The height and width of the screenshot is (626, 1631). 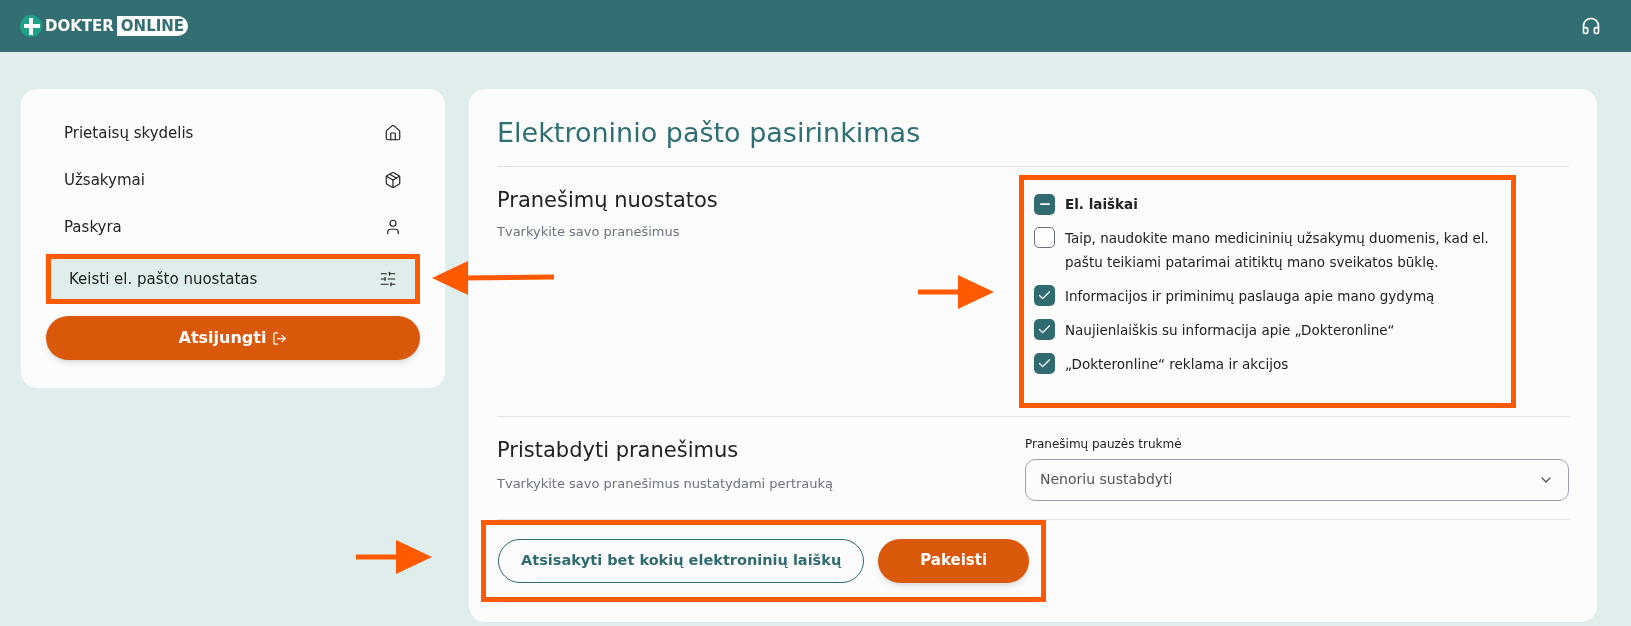 I want to click on user-icon, so click(x=393, y=227).